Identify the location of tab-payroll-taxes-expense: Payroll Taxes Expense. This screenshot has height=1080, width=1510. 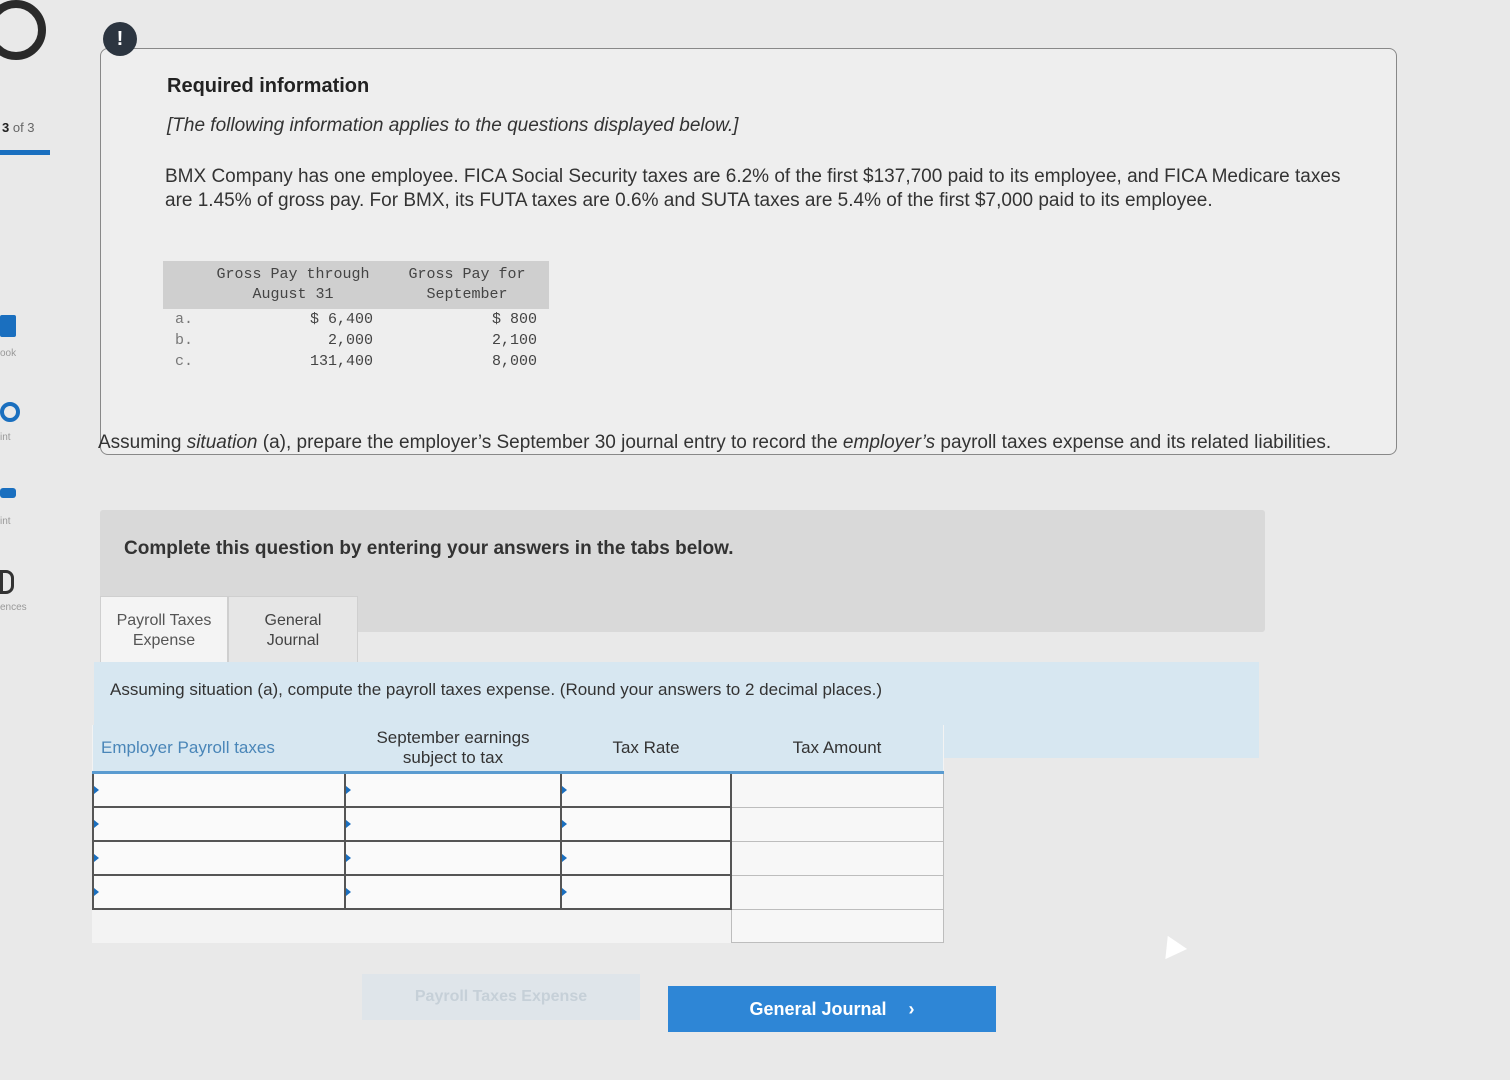
(164, 630).